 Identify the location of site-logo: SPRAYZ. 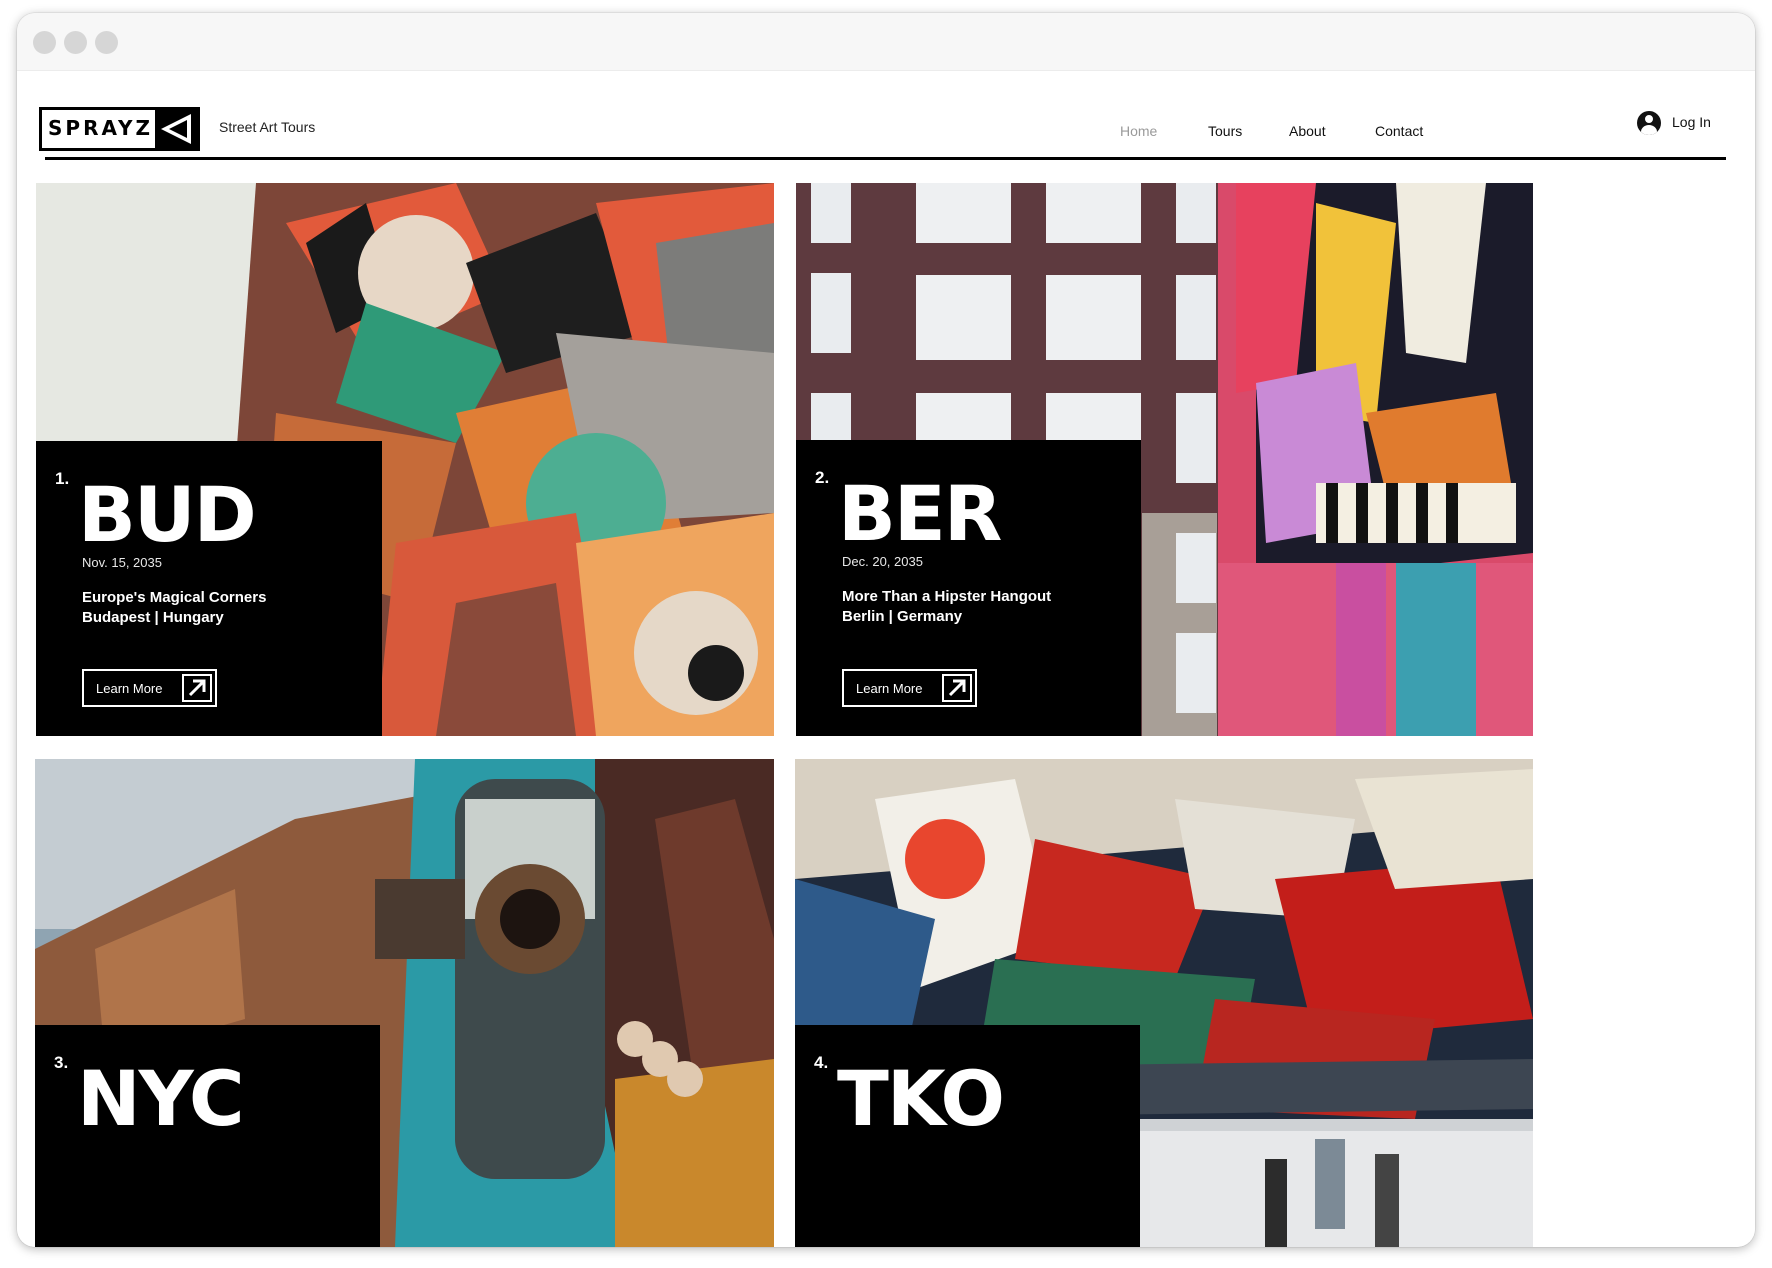
(119, 129).